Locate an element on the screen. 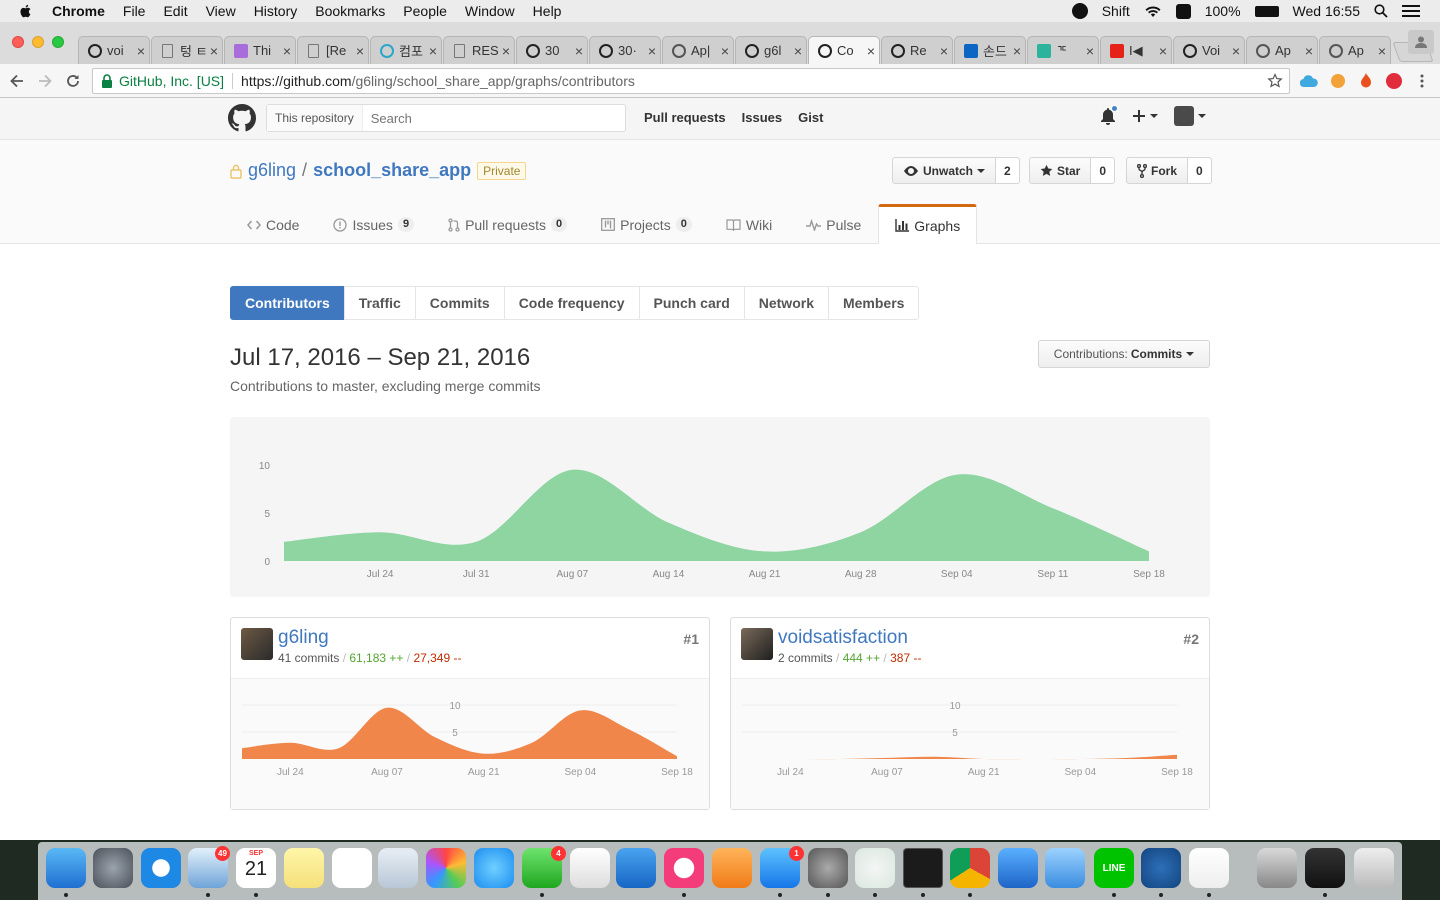 The width and height of the screenshot is (1440, 900). textedit-icon is located at coordinates (590, 868).